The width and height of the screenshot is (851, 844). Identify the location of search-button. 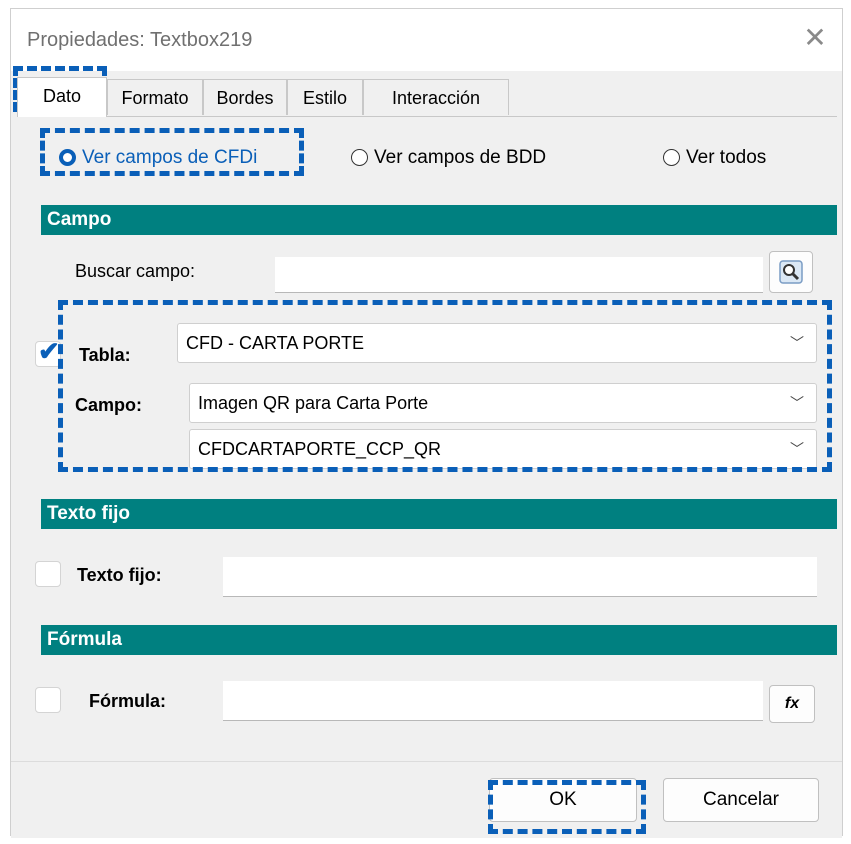
(791, 272).